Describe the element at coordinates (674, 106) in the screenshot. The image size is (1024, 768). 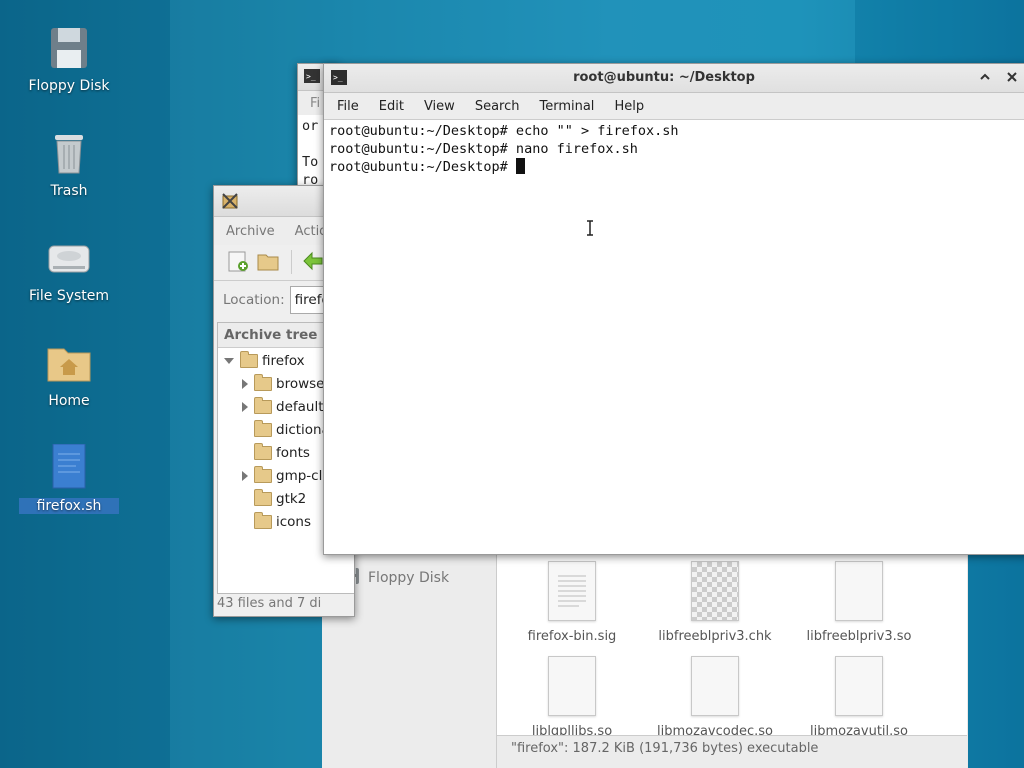
I see `menubar: File Edit View Search Terminal Help` at that location.